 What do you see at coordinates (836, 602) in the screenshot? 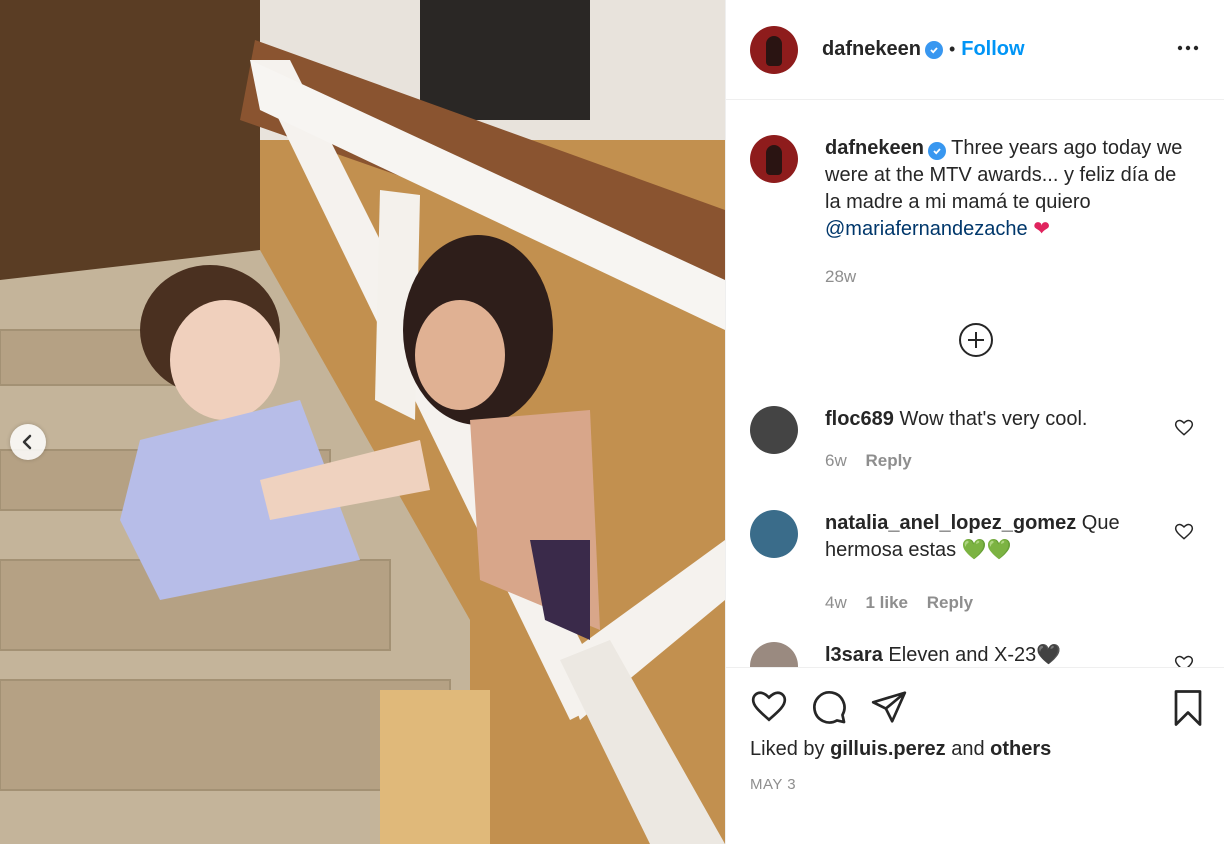
I see `comment-time: 4w` at bounding box center [836, 602].